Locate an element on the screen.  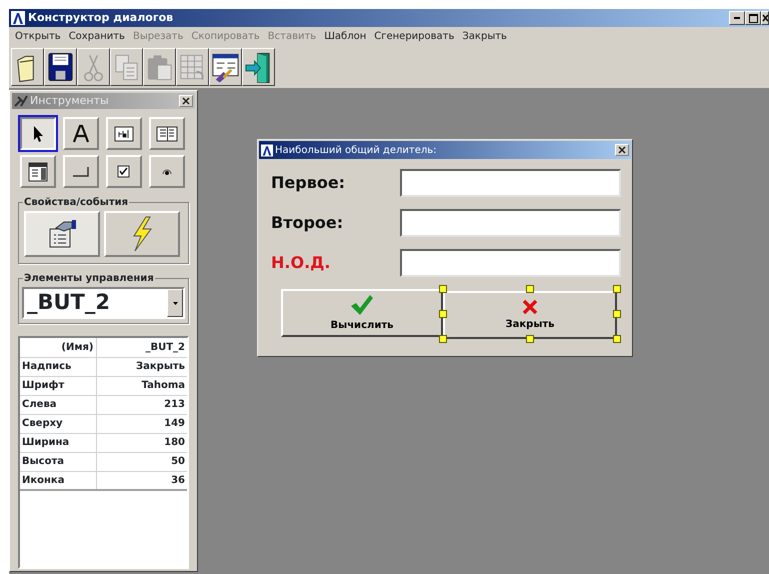
property-value: 36 is located at coordinates (141, 480).